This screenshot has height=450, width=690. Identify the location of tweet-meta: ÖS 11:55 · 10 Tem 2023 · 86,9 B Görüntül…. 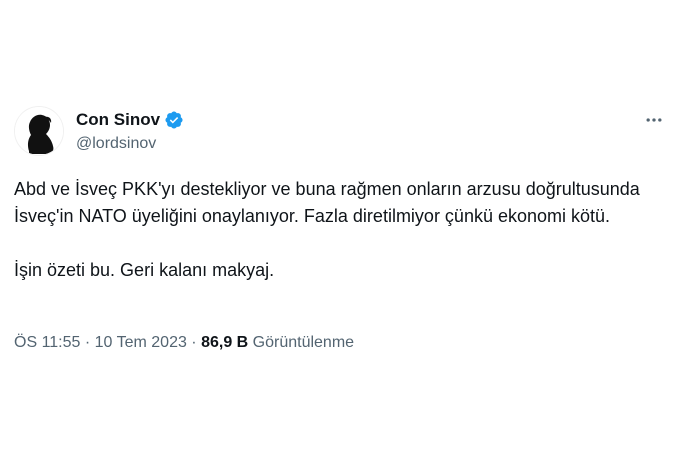
(184, 343).